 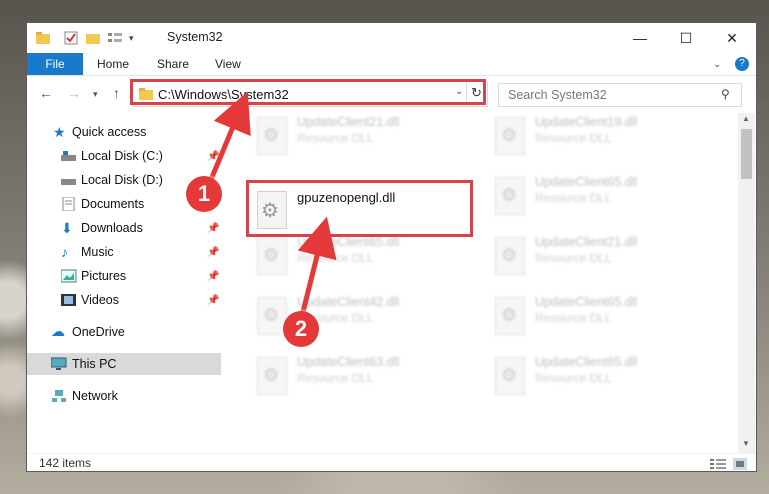 What do you see at coordinates (746, 154) in the screenshot?
I see `scroll-thumb` at bounding box center [746, 154].